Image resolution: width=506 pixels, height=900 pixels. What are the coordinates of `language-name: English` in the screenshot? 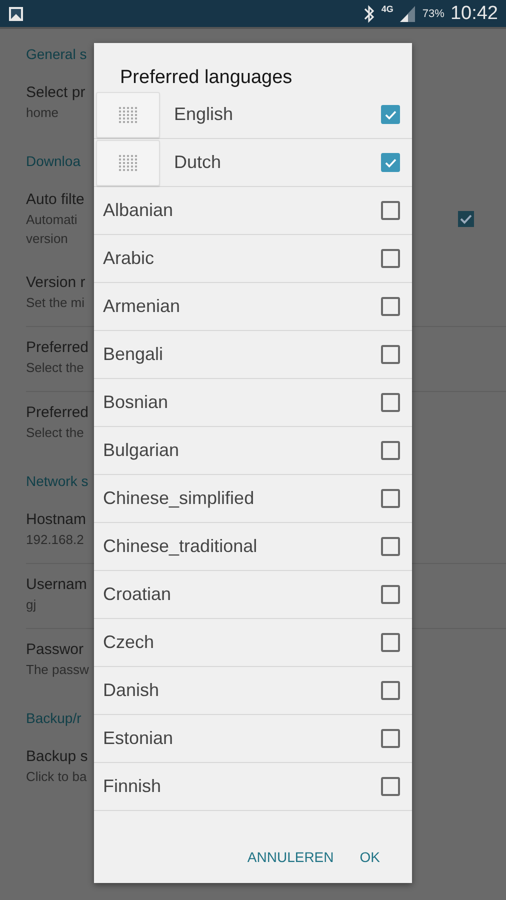 It's located at (204, 114).